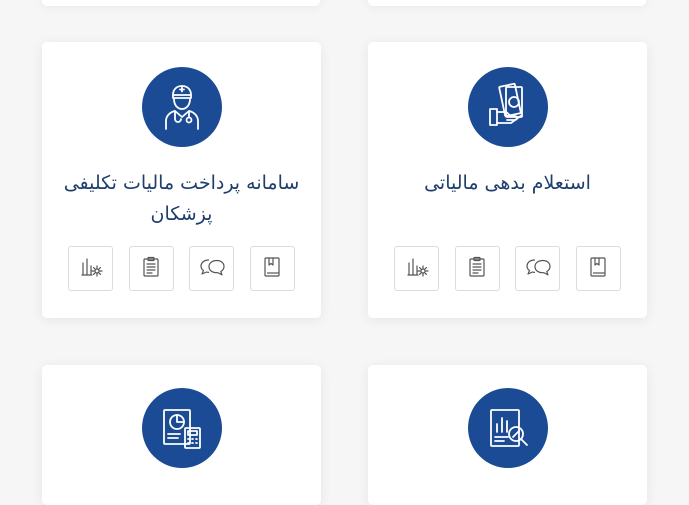 Image resolution: width=689 pixels, height=505 pixels. What do you see at coordinates (181, 428) in the screenshot?
I see `accounting-calculator-icon` at bounding box center [181, 428].